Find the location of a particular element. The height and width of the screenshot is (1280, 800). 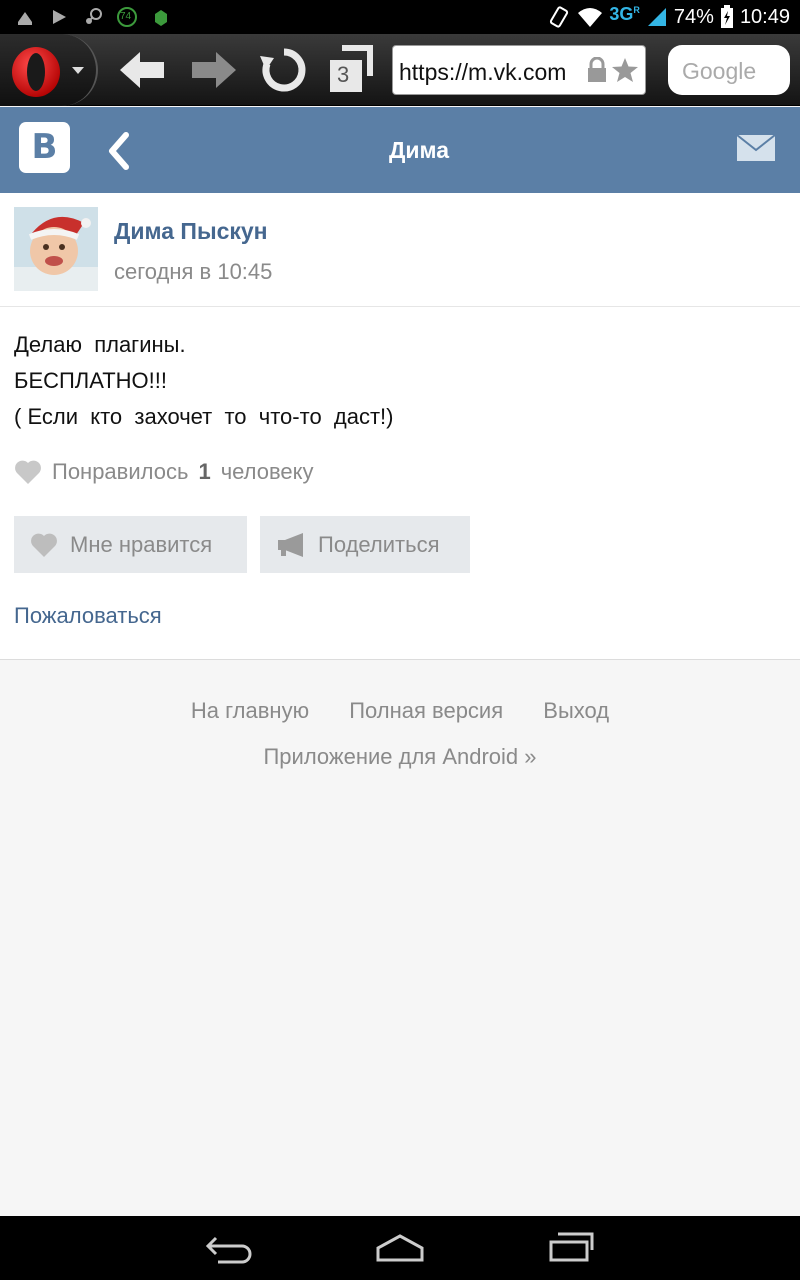

report-link: Пожаловаться is located at coordinates (88, 616).